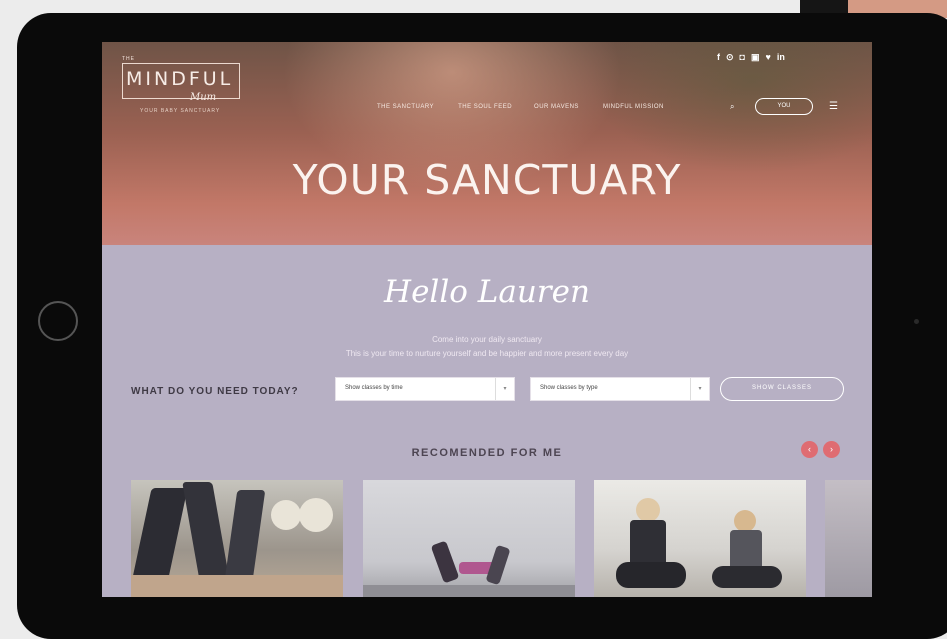 The width and height of the screenshot is (947, 639). I want to click on you-button: YOU, so click(784, 106).